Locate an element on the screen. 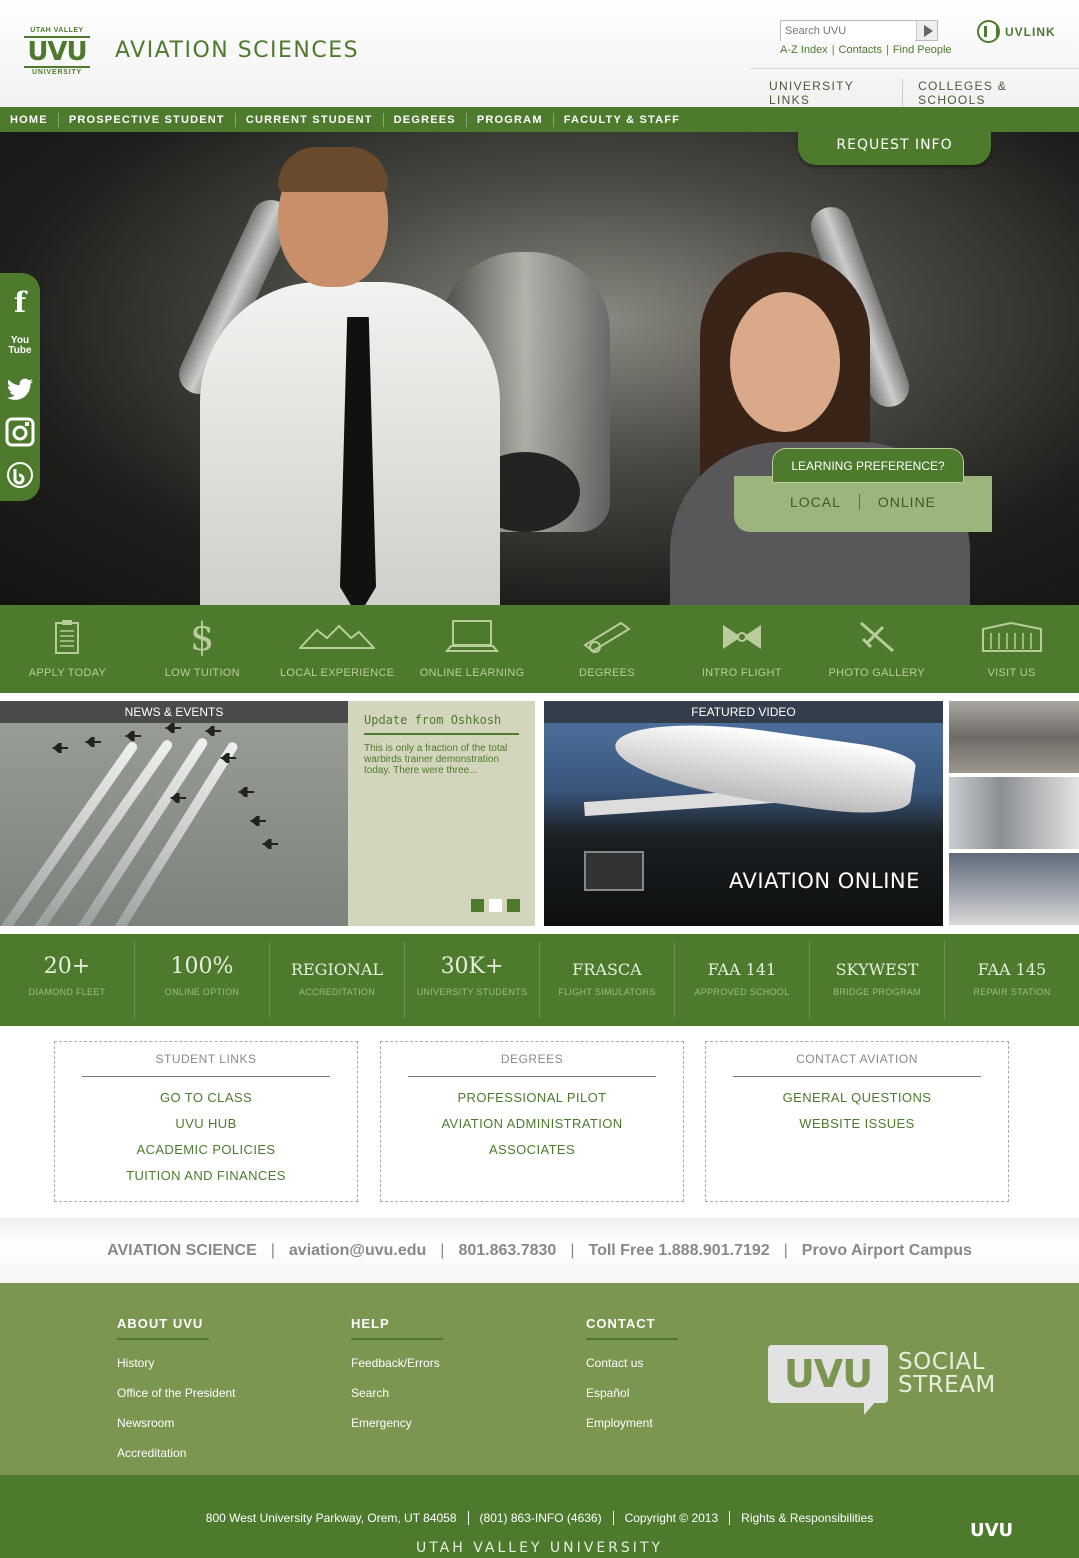 This screenshot has width=1079, height=1558. academic-policies-link: ACADEMIC POLICIES is located at coordinates (206, 1150).